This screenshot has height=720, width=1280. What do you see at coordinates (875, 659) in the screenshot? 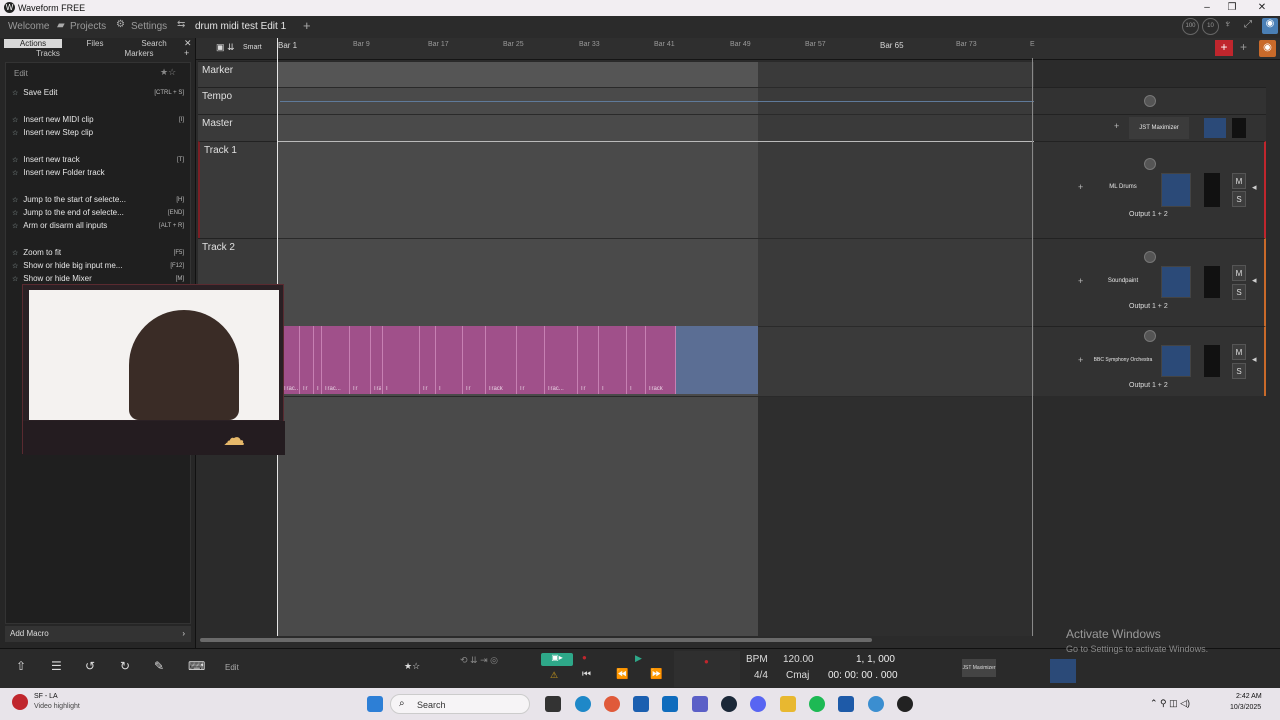
I see `position-display: 1, 1, 000` at bounding box center [875, 659].